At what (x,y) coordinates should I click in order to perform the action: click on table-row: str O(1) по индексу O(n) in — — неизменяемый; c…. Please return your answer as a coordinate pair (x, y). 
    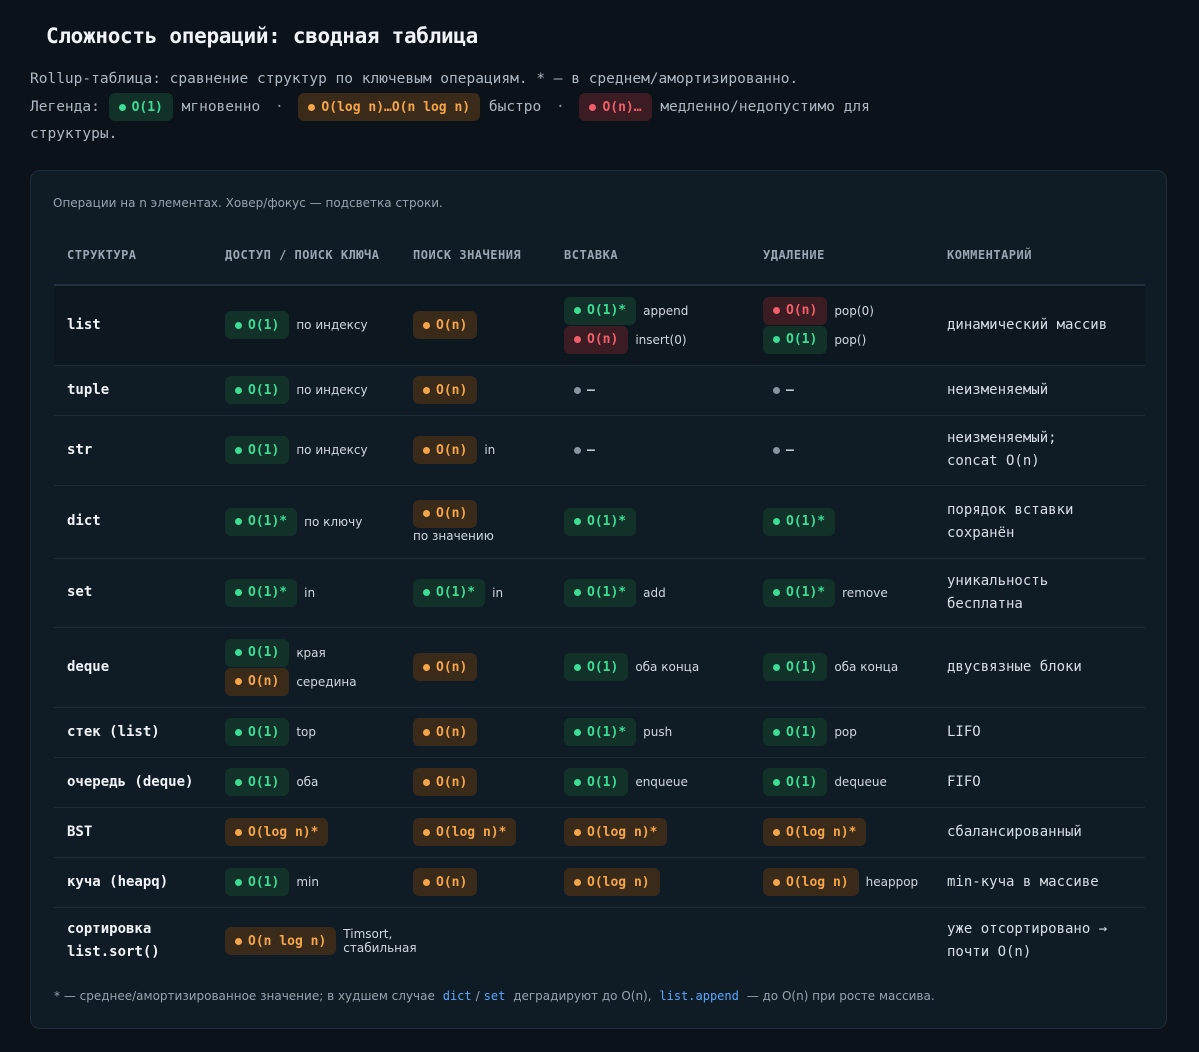
    Looking at the image, I should click on (599, 450).